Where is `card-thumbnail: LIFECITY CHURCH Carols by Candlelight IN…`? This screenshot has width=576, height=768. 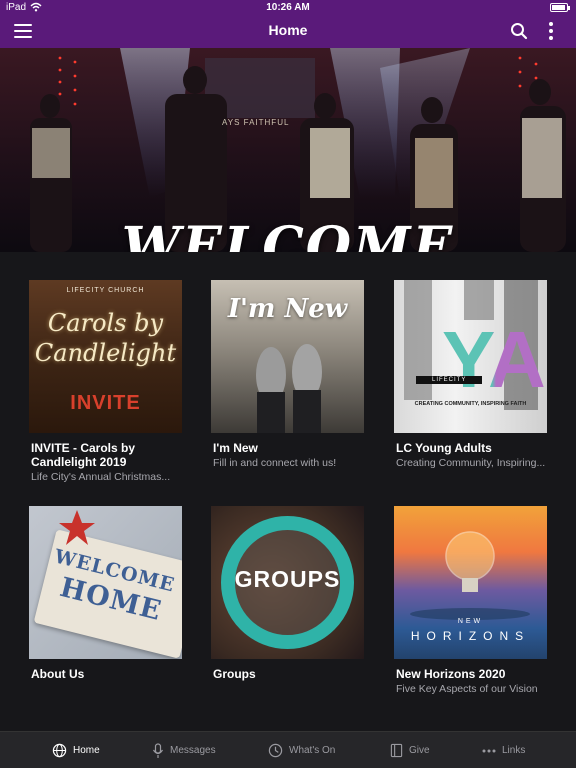 card-thumbnail: LIFECITY CHURCH Carols by Candlelight IN… is located at coordinates (105, 356).